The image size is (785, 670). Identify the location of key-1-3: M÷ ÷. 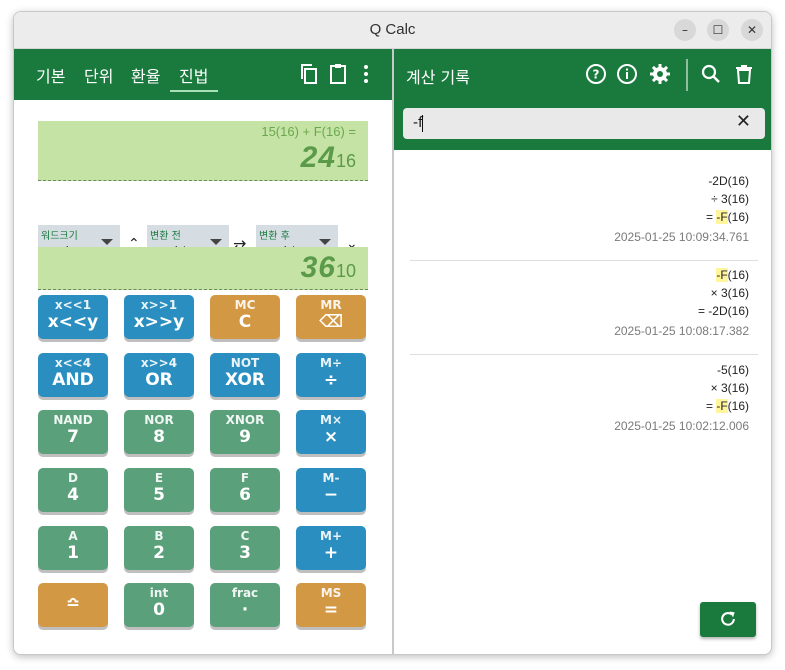
(331, 375).